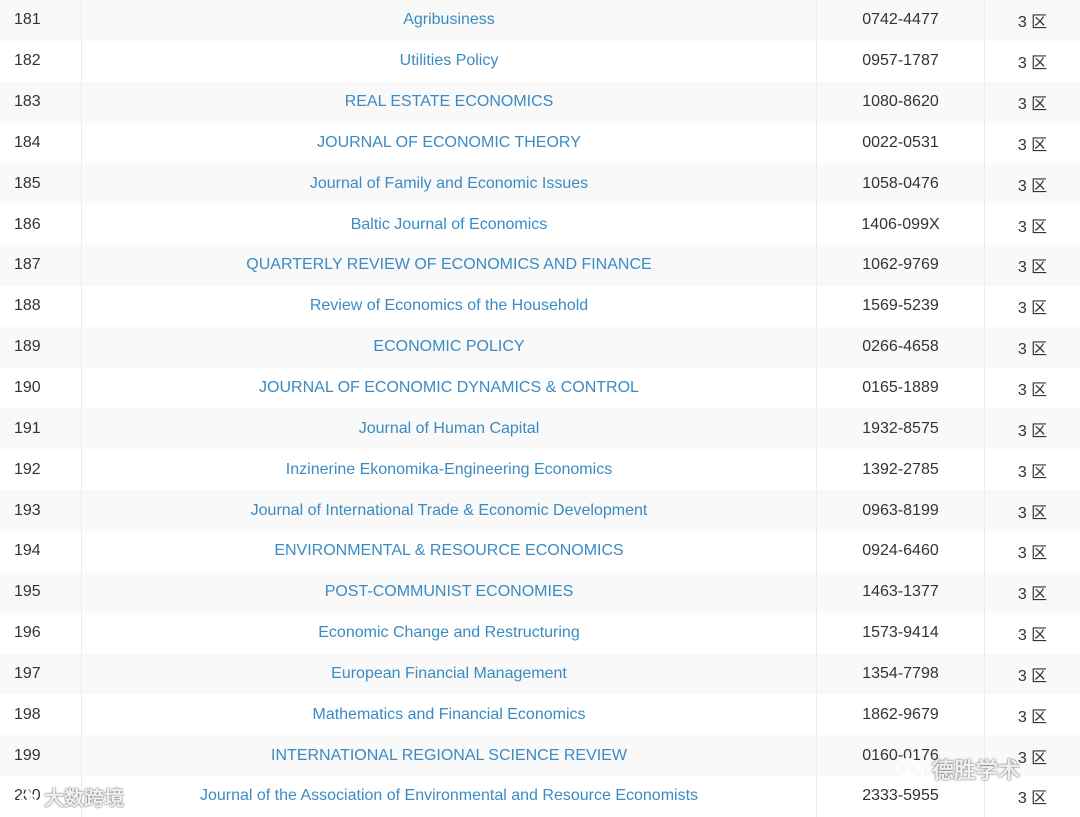 The height and width of the screenshot is (817, 1080). I want to click on journal-name-cell: INTERNATIONAL REGIONAL SCIENCE REVIEW, so click(449, 756).